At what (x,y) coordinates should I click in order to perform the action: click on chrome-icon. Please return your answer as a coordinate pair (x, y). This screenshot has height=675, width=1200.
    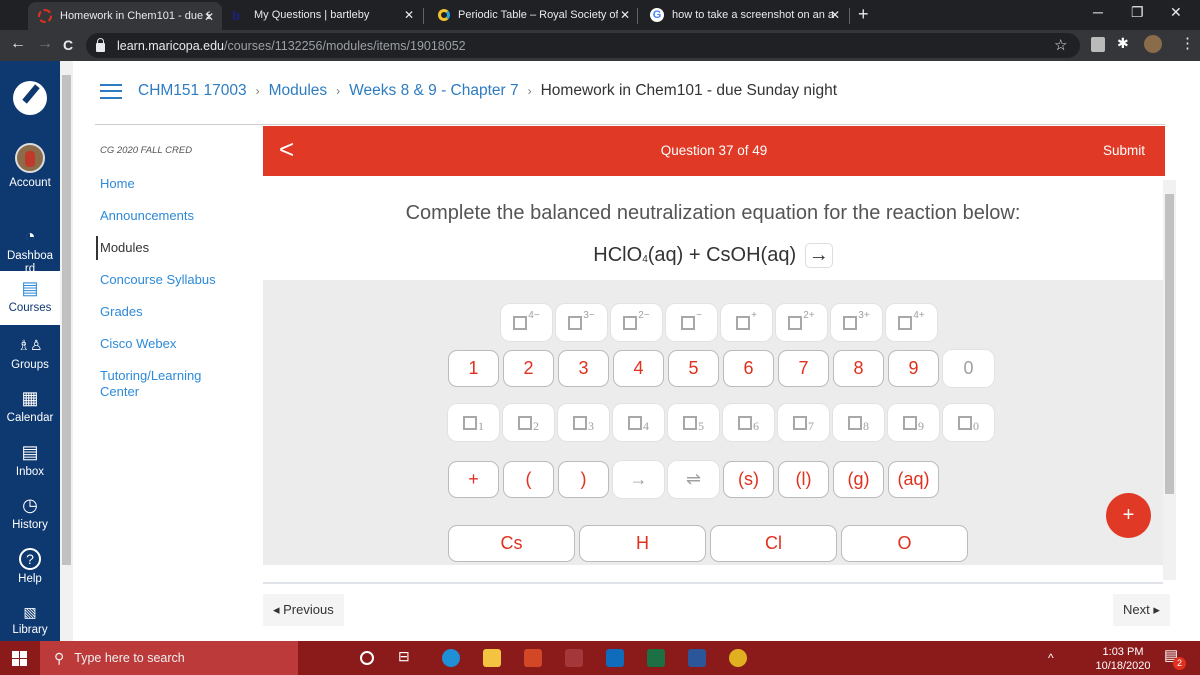
    Looking at the image, I should click on (738, 658).